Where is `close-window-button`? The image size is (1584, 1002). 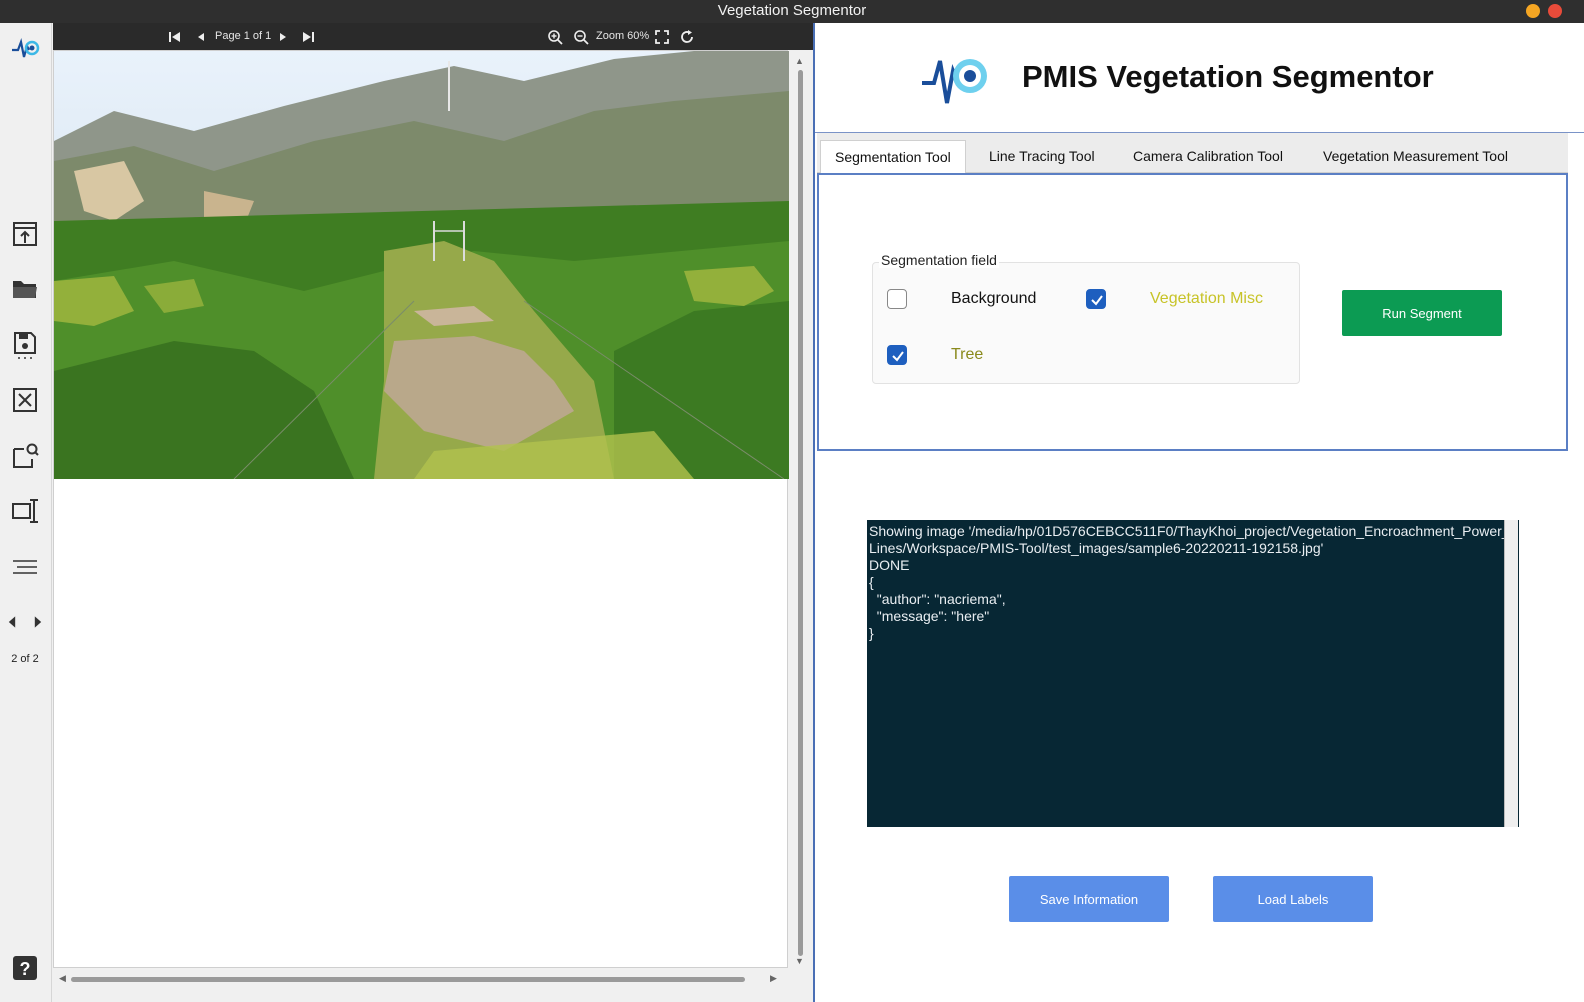
close-window-button is located at coordinates (1555, 11).